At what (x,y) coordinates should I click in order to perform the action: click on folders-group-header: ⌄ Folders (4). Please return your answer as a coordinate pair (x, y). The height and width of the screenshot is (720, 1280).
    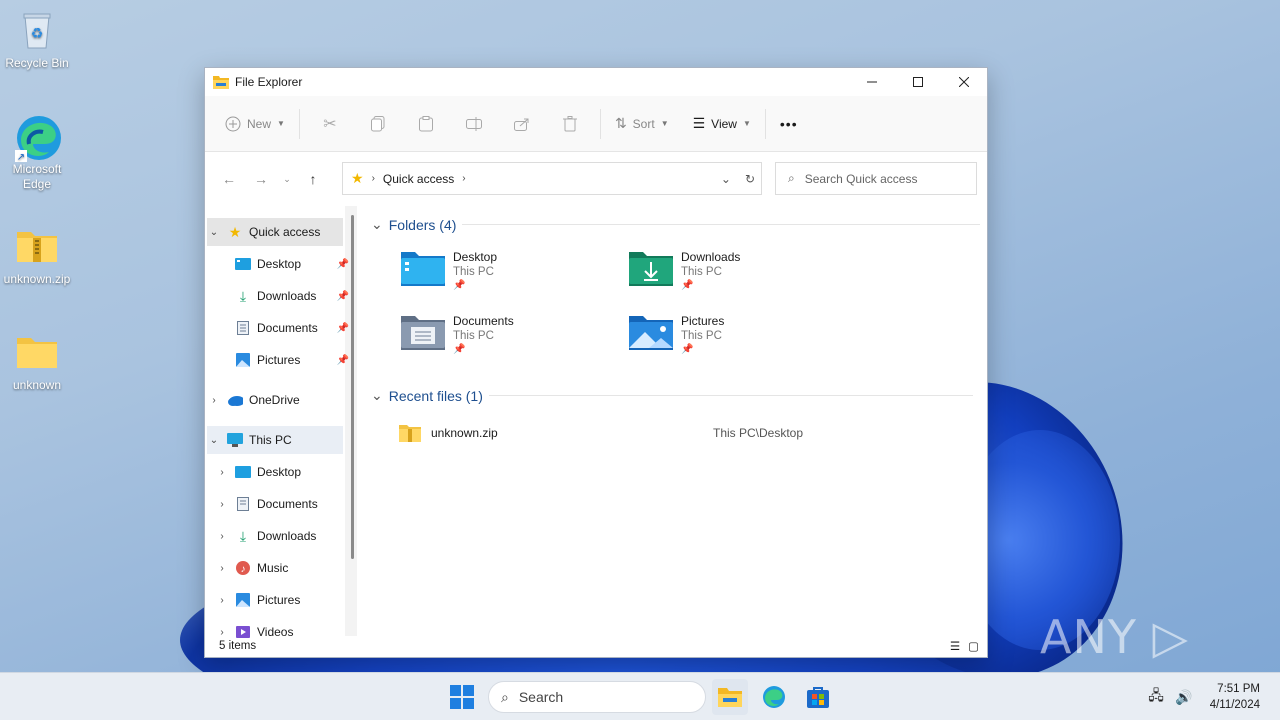
    Looking at the image, I should click on (676, 224).